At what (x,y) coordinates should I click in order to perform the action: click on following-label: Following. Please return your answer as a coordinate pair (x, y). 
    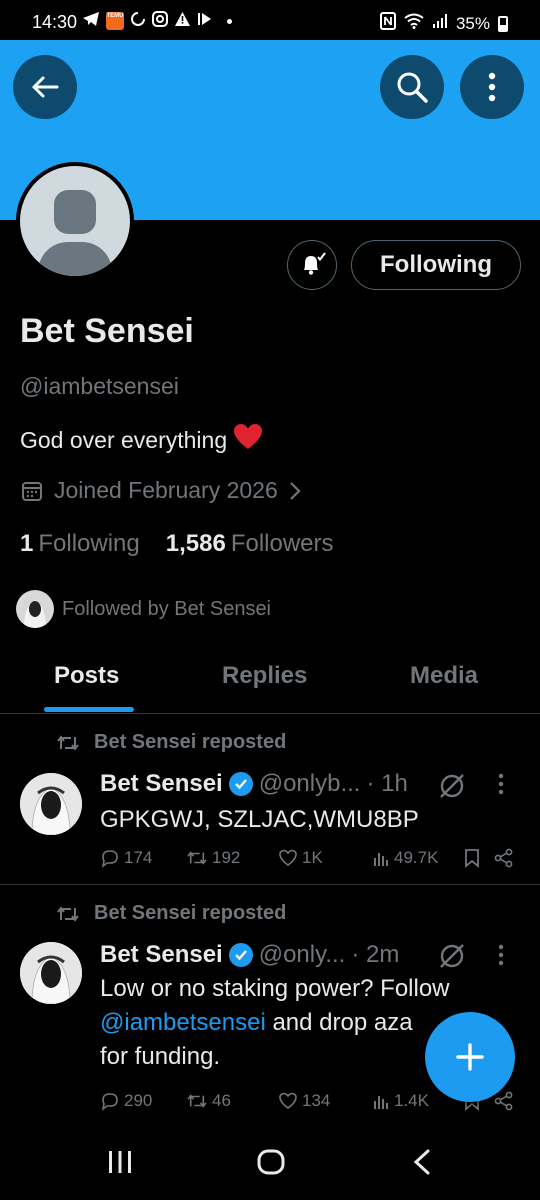
    Looking at the image, I should click on (89, 543).